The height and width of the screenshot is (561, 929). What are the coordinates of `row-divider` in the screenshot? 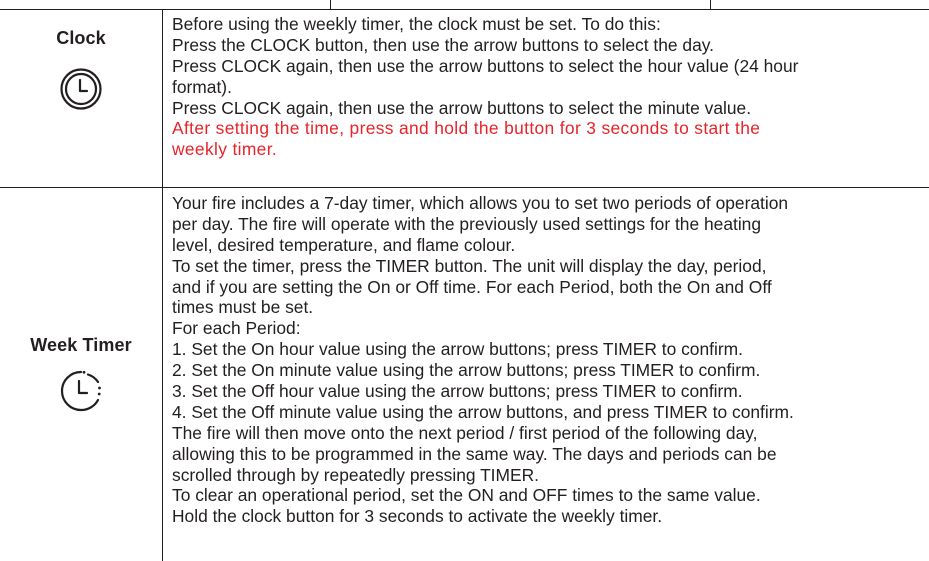 It's located at (464, 187).